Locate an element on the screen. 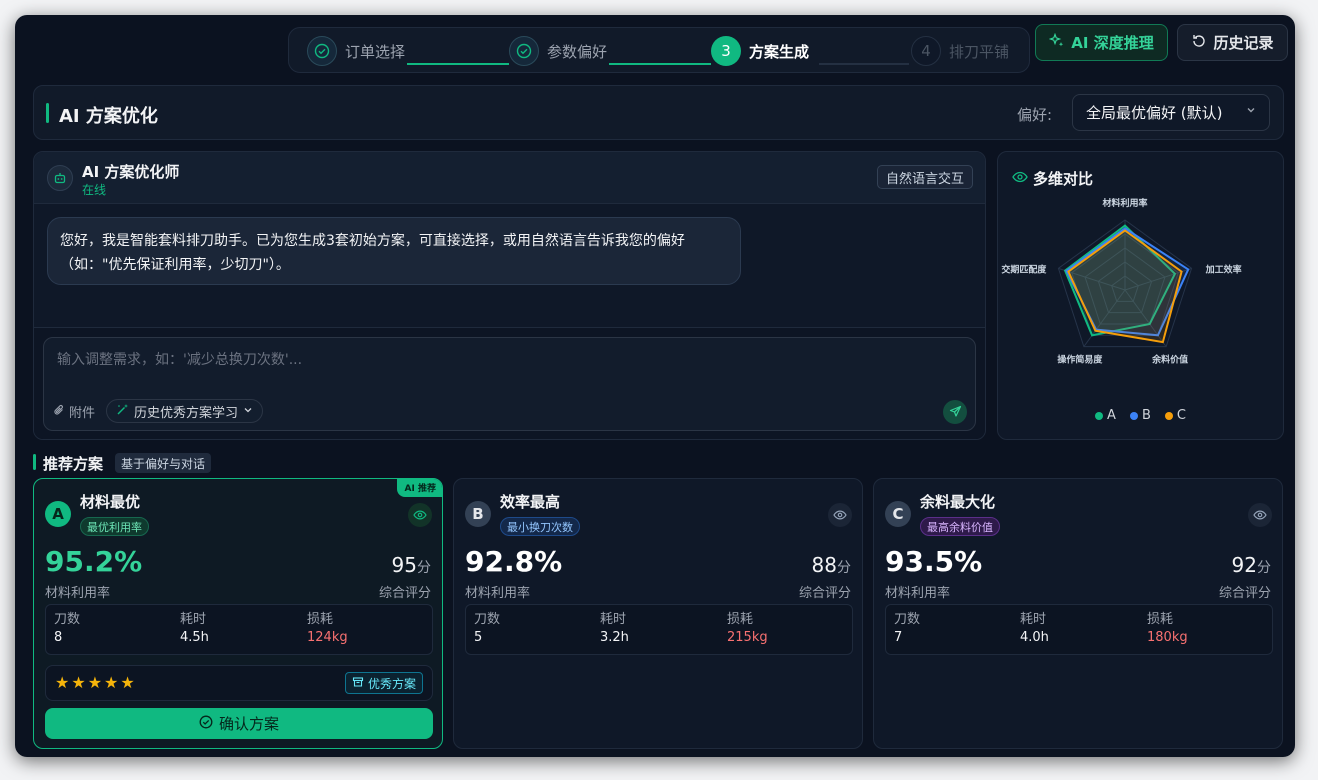 The height and width of the screenshot is (780, 1318). history-learning-dropdown: 历史优秀方案学习 is located at coordinates (185, 411).